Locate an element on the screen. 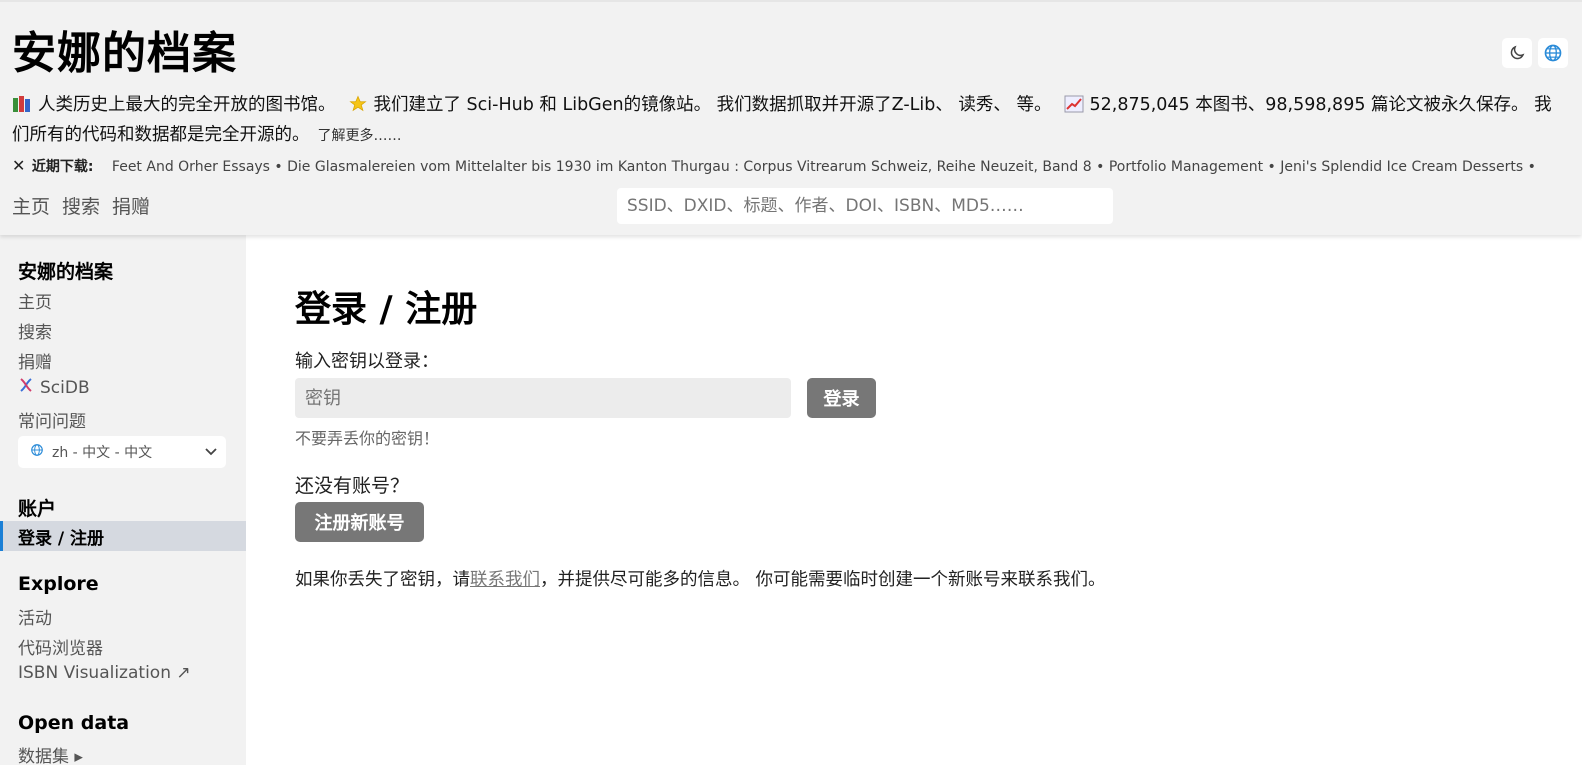  sidebar-item-datasets: 数据集 ▸ is located at coordinates (50, 754).